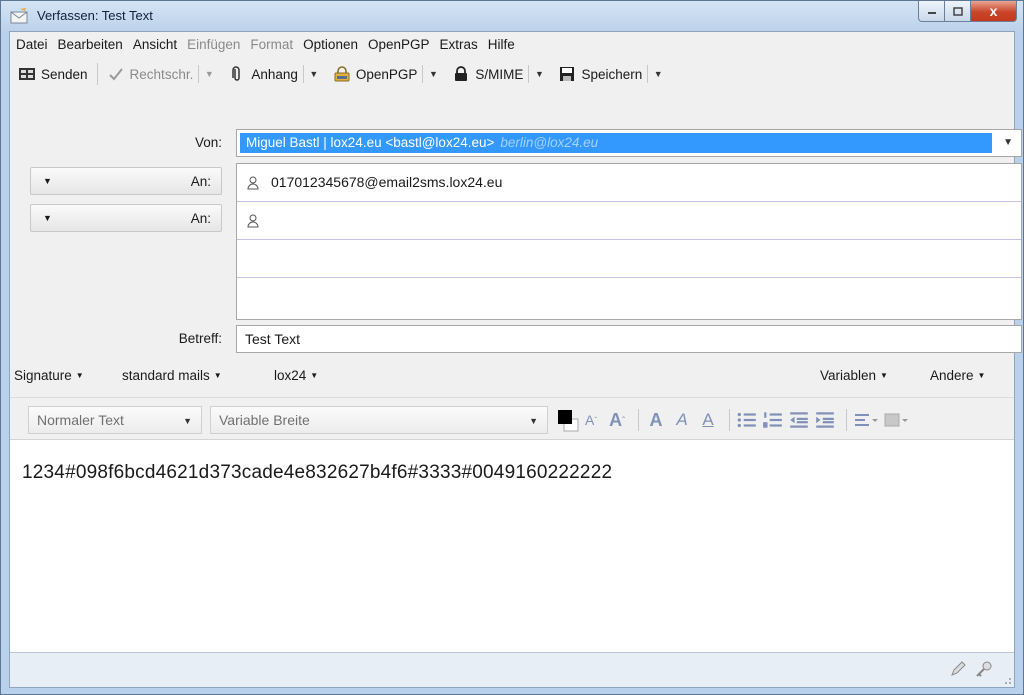  What do you see at coordinates (512, 669) in the screenshot?
I see `status-bar` at bounding box center [512, 669].